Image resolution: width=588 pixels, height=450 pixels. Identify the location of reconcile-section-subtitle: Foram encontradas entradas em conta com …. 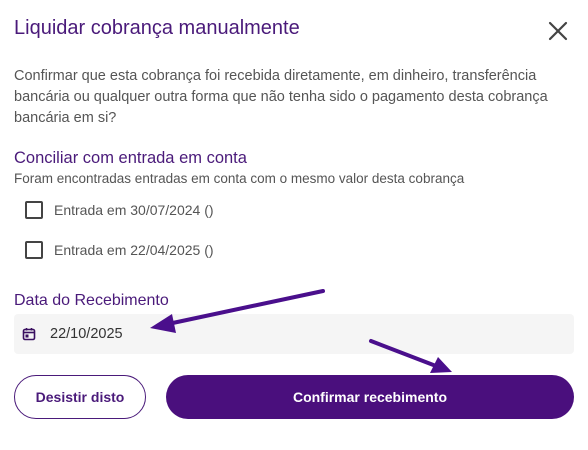
(239, 178).